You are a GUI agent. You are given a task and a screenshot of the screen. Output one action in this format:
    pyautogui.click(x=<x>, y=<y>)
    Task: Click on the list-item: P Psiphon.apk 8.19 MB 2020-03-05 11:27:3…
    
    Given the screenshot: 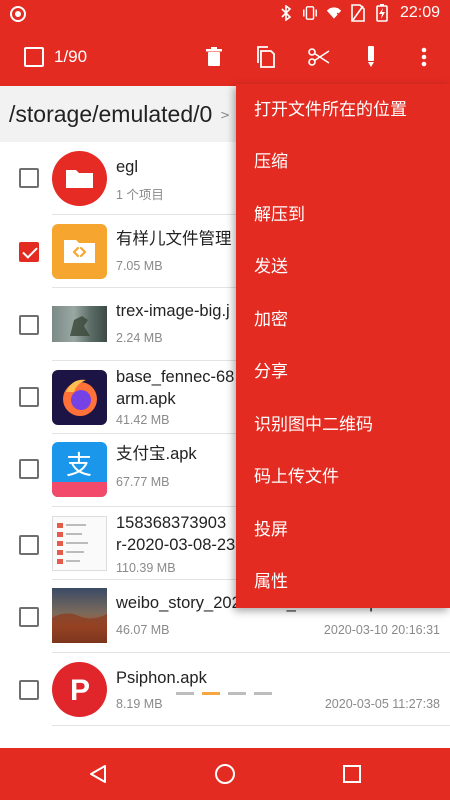 What is the action you would take?
    pyautogui.click(x=225, y=689)
    